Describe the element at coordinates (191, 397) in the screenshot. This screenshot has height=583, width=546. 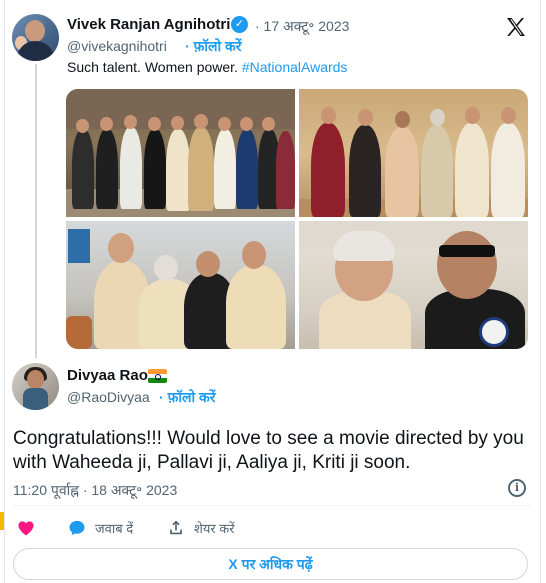
I see `reply-follow-label: फ़ॉलो करें` at that location.